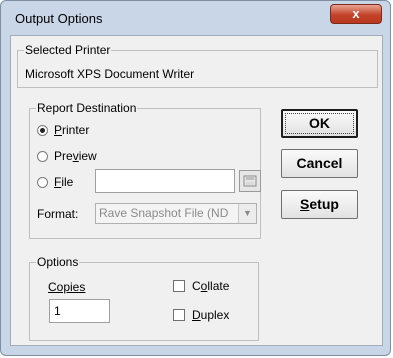  I want to click on ok-button: OK, so click(319, 123).